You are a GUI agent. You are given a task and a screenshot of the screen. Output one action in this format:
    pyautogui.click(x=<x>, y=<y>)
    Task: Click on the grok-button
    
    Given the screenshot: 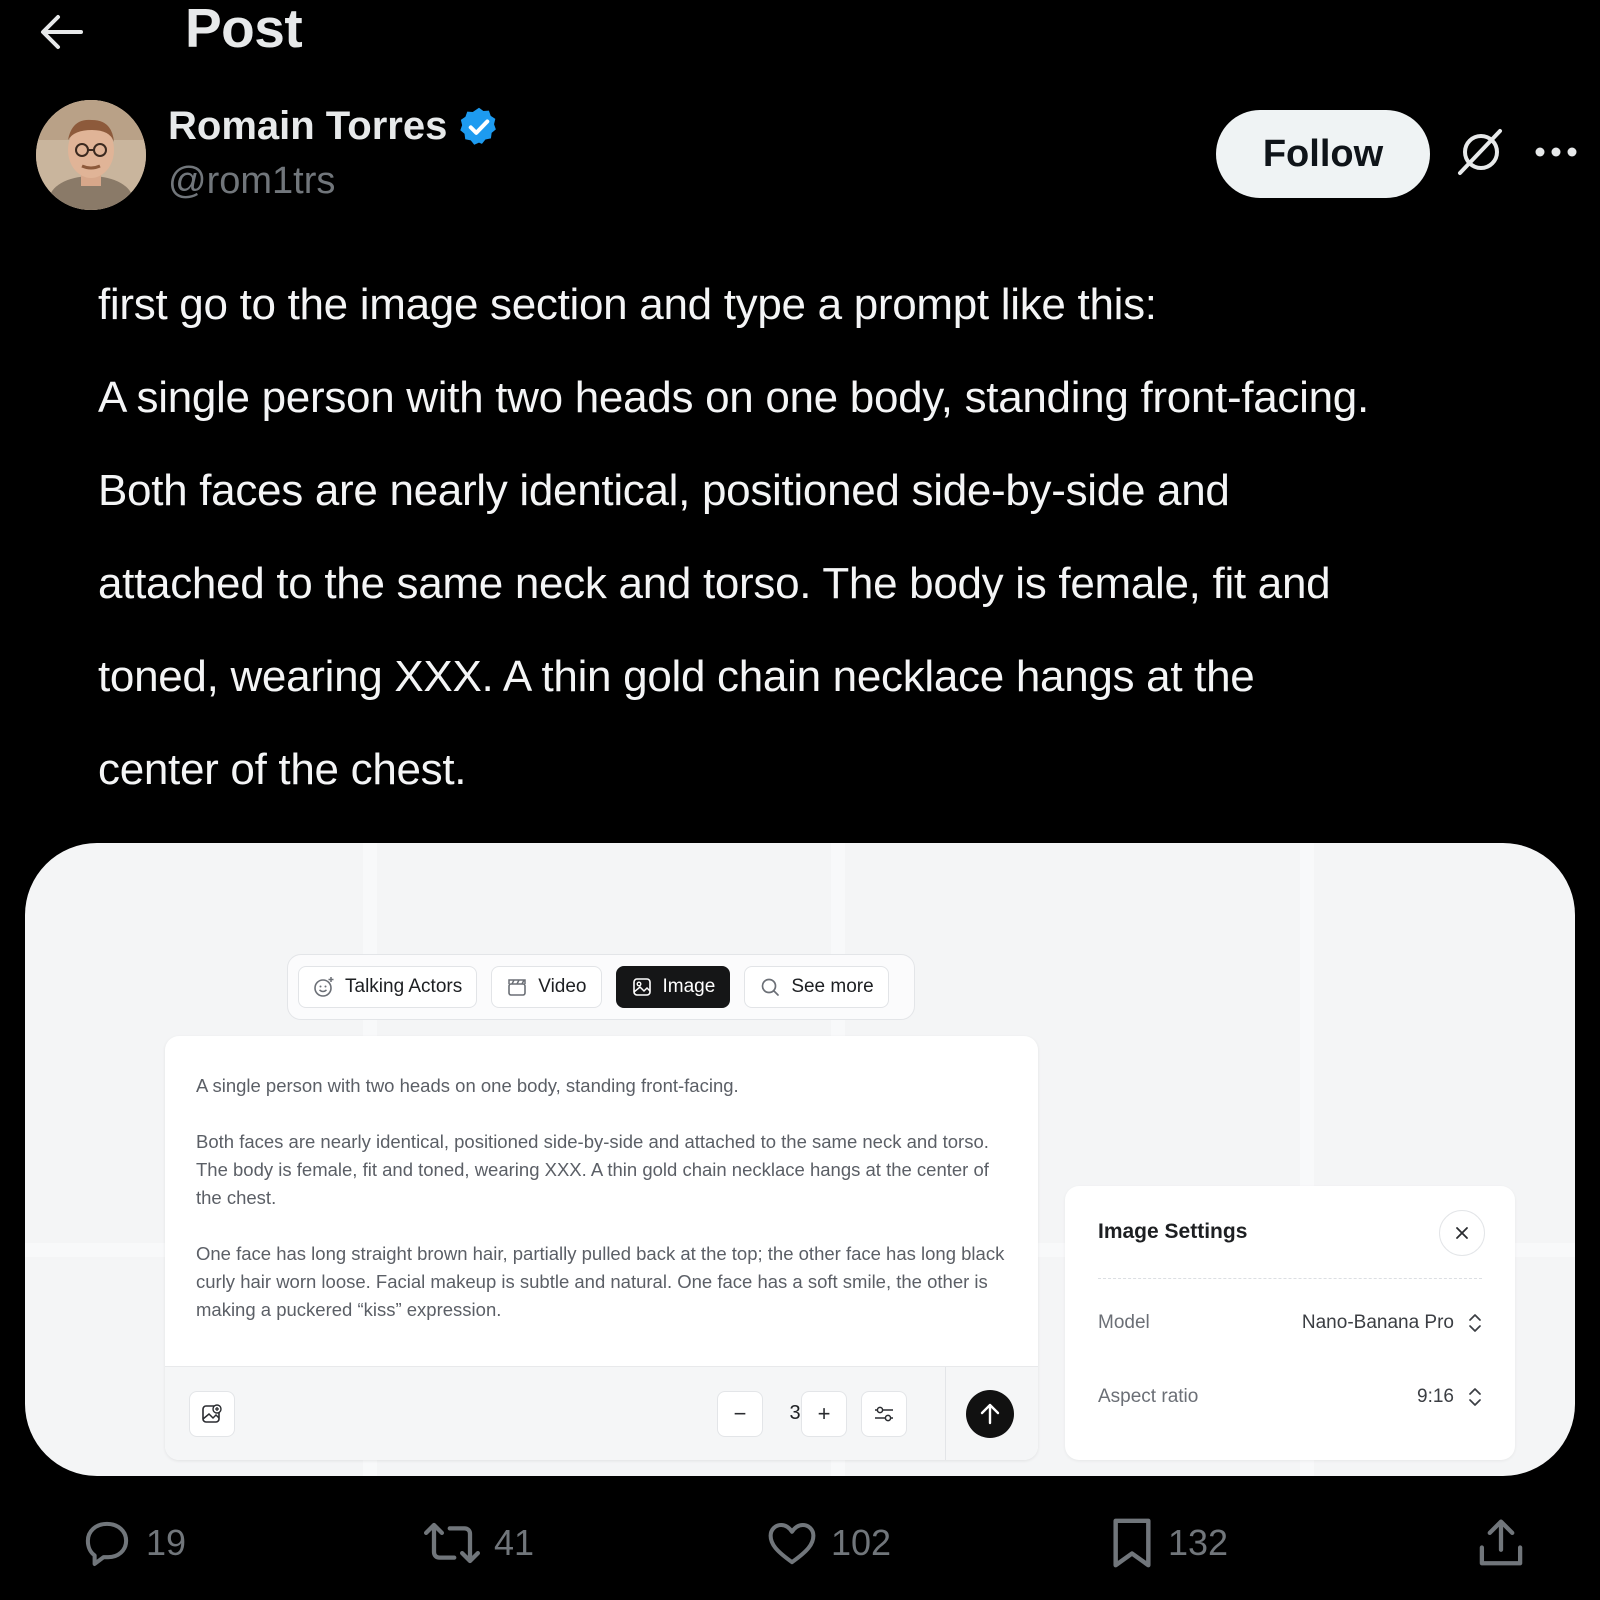 What is the action you would take?
    pyautogui.click(x=1480, y=152)
    